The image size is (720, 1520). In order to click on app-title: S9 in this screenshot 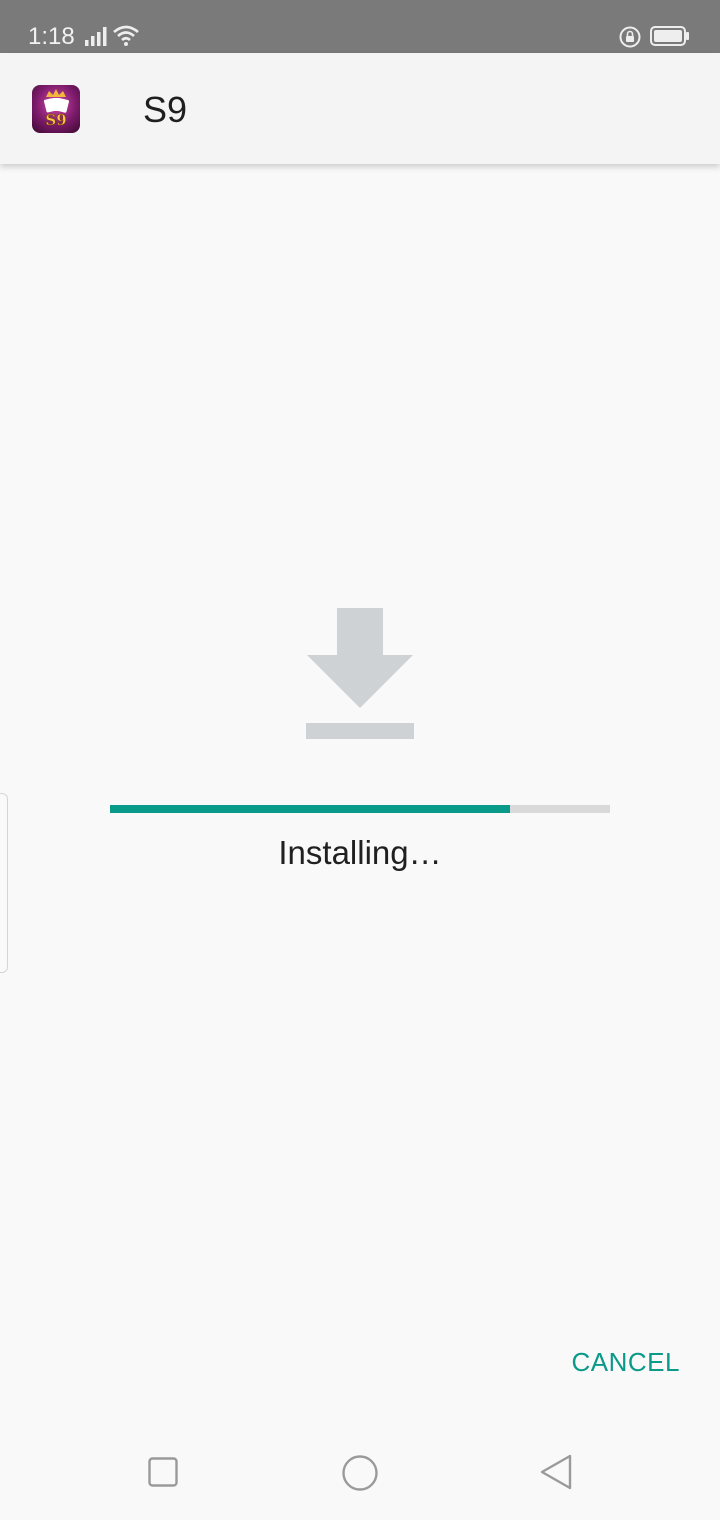, I will do `click(165, 109)`.